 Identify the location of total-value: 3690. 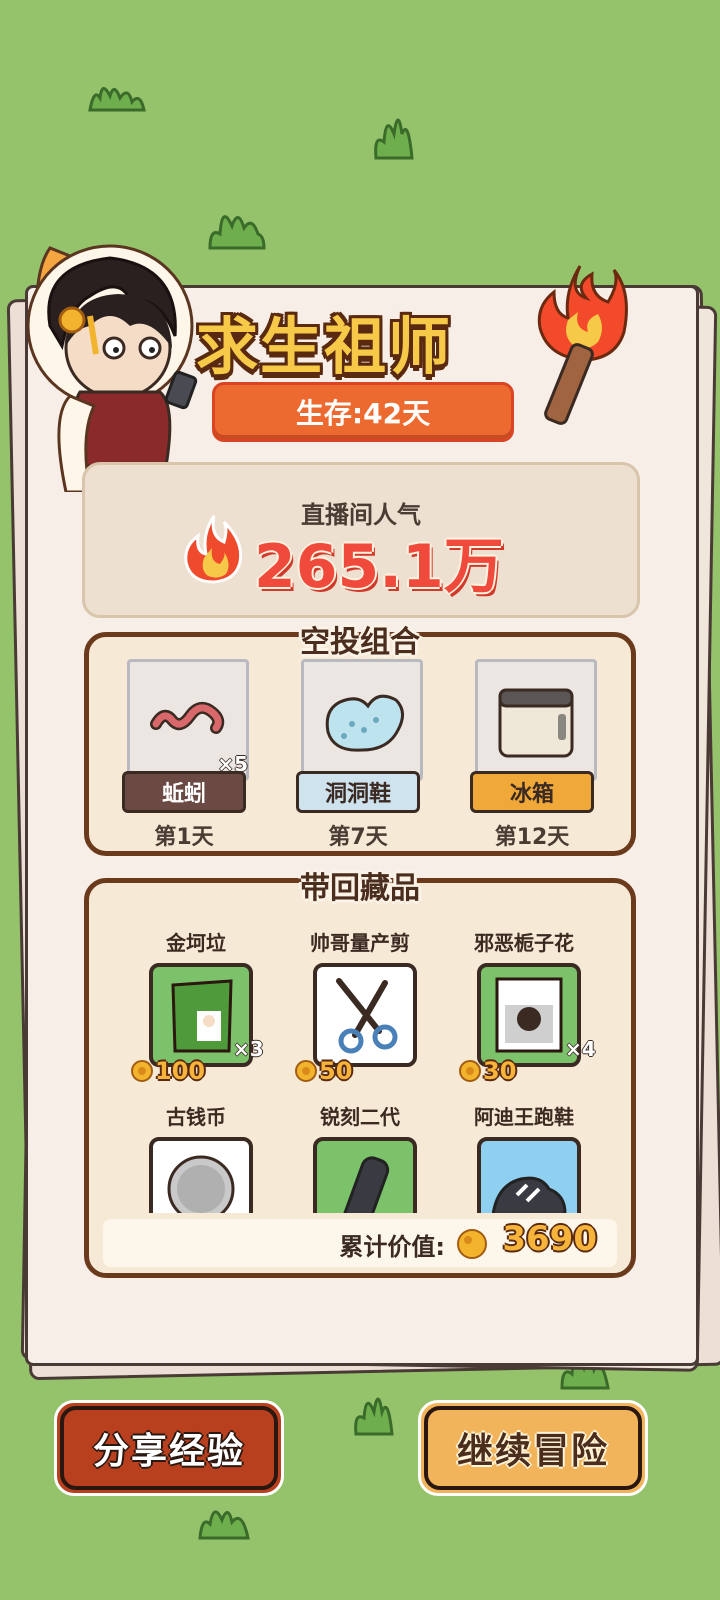
(549, 1239).